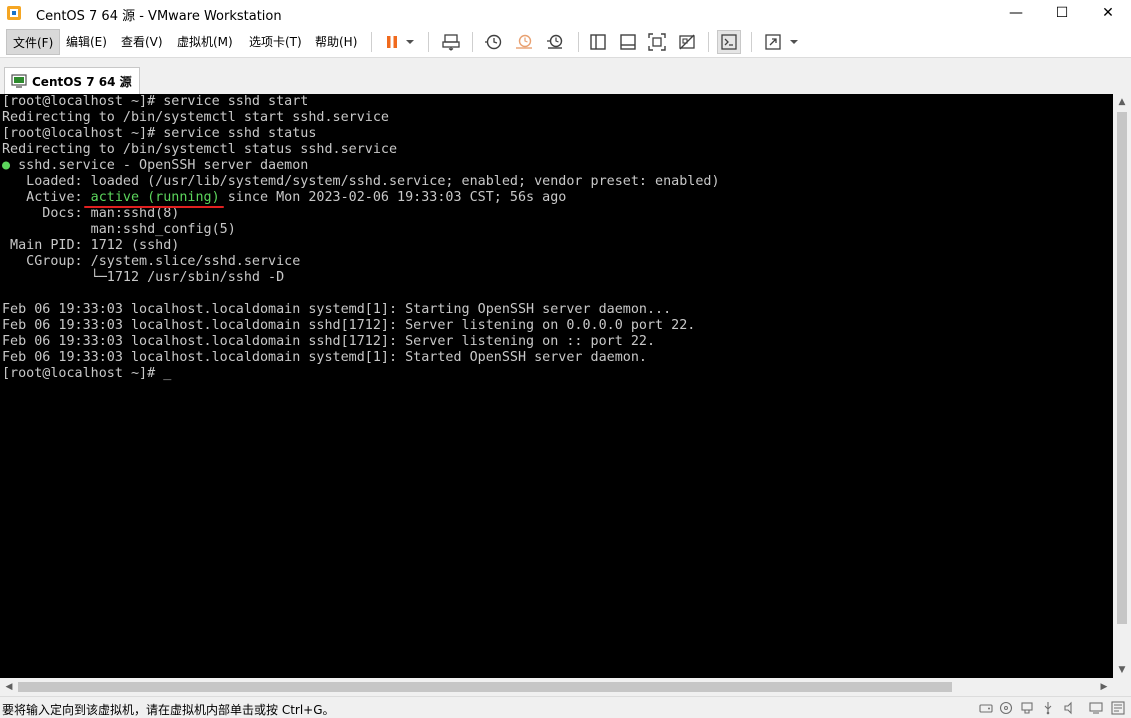 The image size is (1131, 718). I want to click on console-view-button, so click(729, 42).